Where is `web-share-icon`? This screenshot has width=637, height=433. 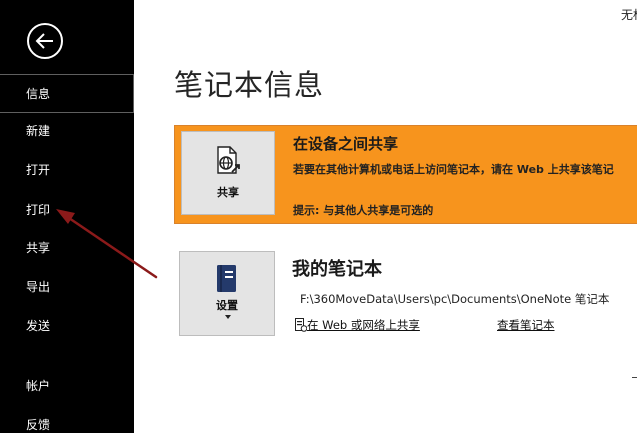 web-share-icon is located at coordinates (301, 325).